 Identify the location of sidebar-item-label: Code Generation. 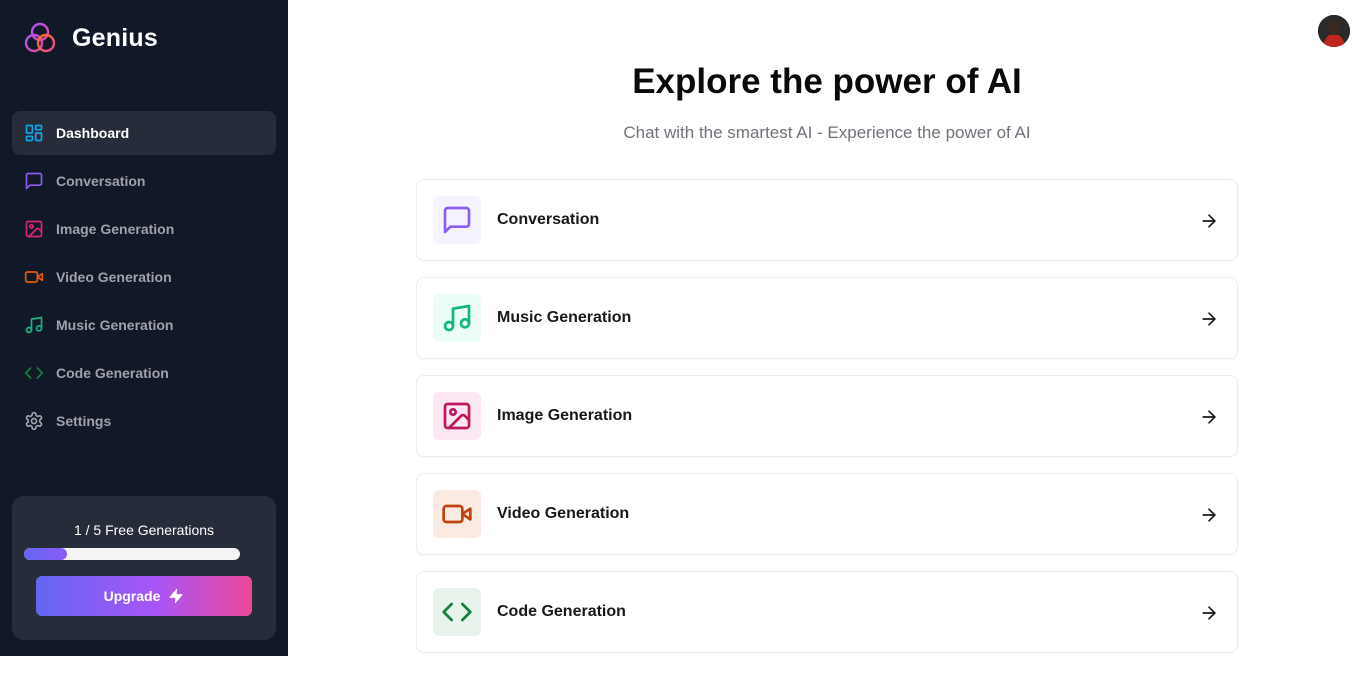
(112, 373).